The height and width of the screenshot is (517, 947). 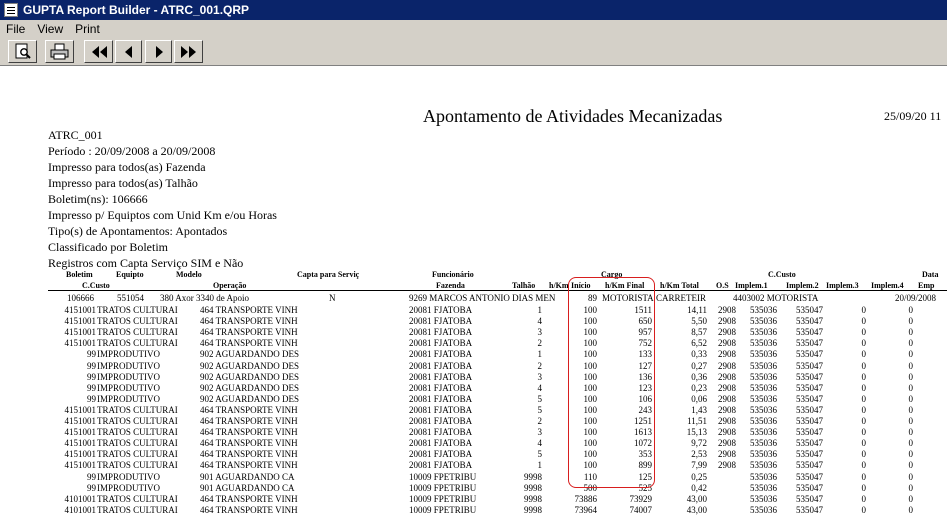 I want to click on row-total: 15,13, so click(x=696, y=432).